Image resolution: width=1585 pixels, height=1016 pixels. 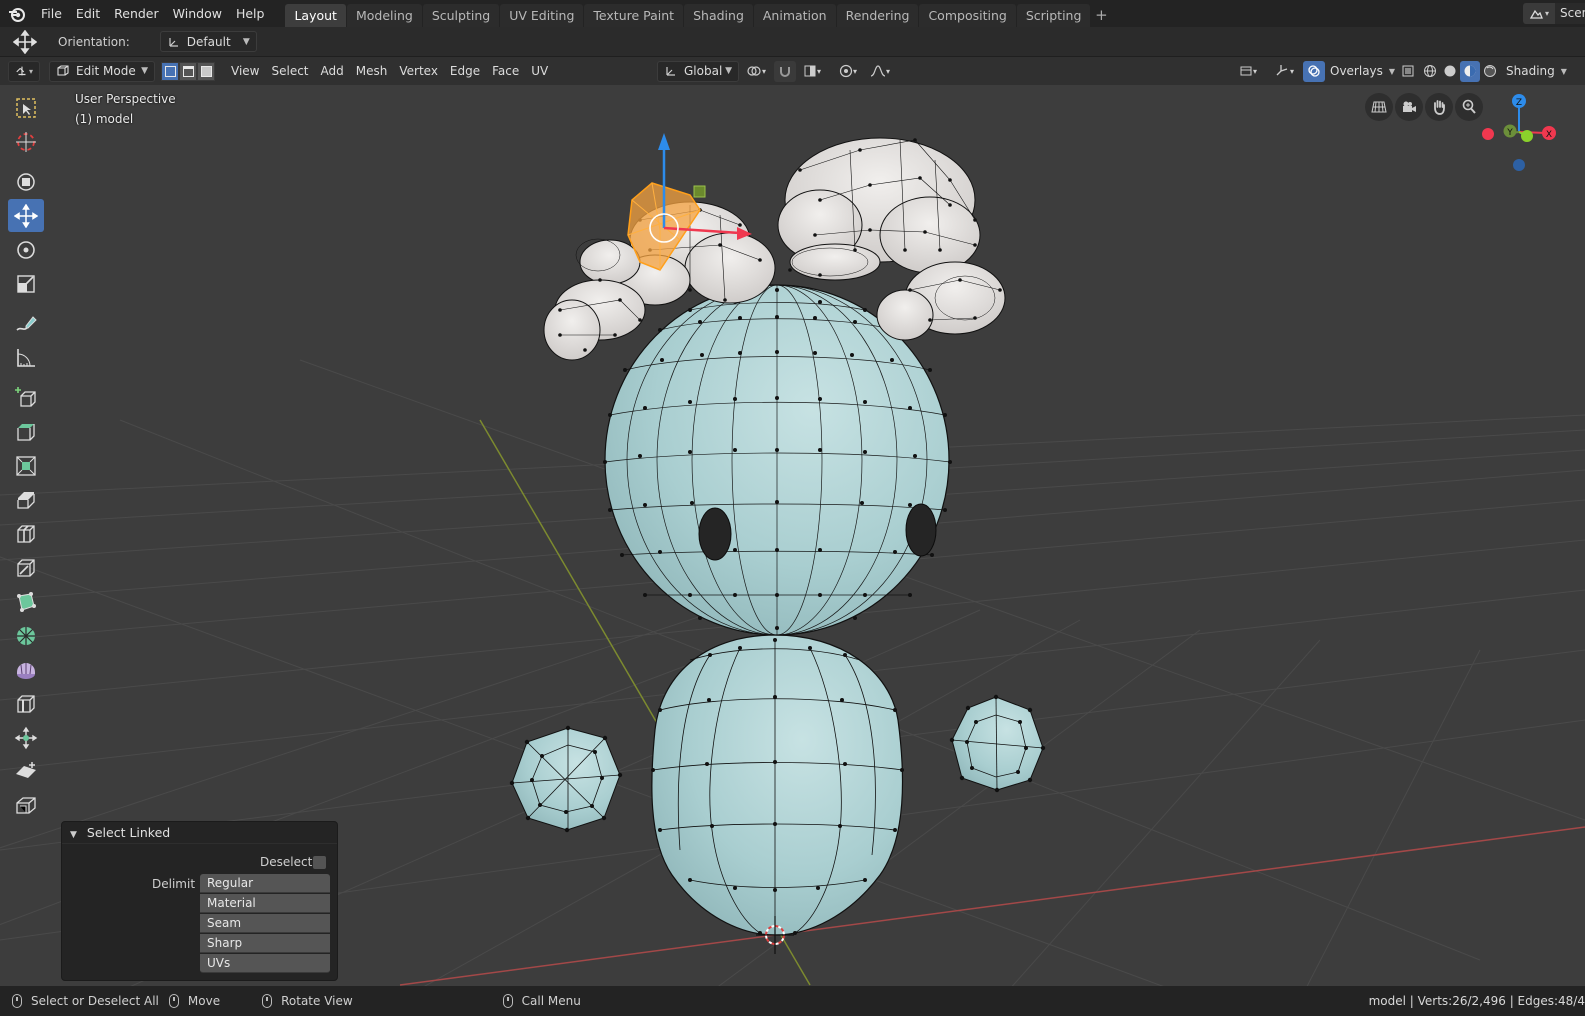 What do you see at coordinates (73, 835) in the screenshot?
I see `collapse-triangle-icon: ▼` at bounding box center [73, 835].